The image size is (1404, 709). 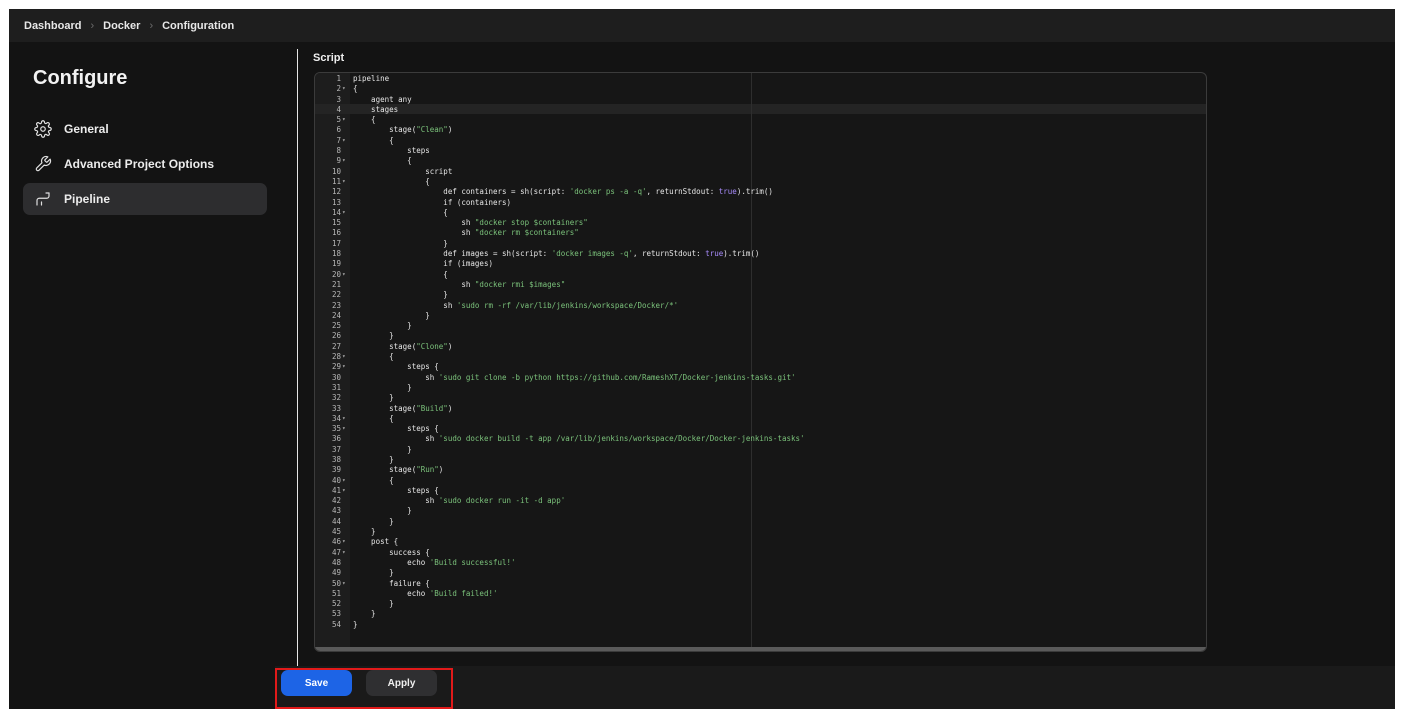 I want to click on line-number: 19, so click(x=336, y=264).